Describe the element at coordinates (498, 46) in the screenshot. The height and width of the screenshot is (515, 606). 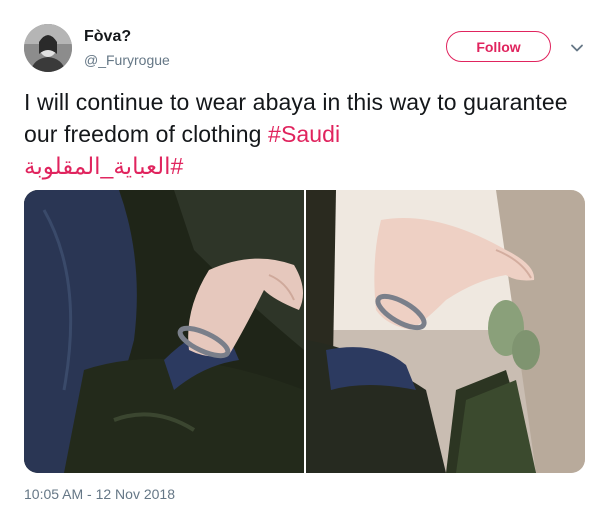
I see `follow-button: Follow` at that location.